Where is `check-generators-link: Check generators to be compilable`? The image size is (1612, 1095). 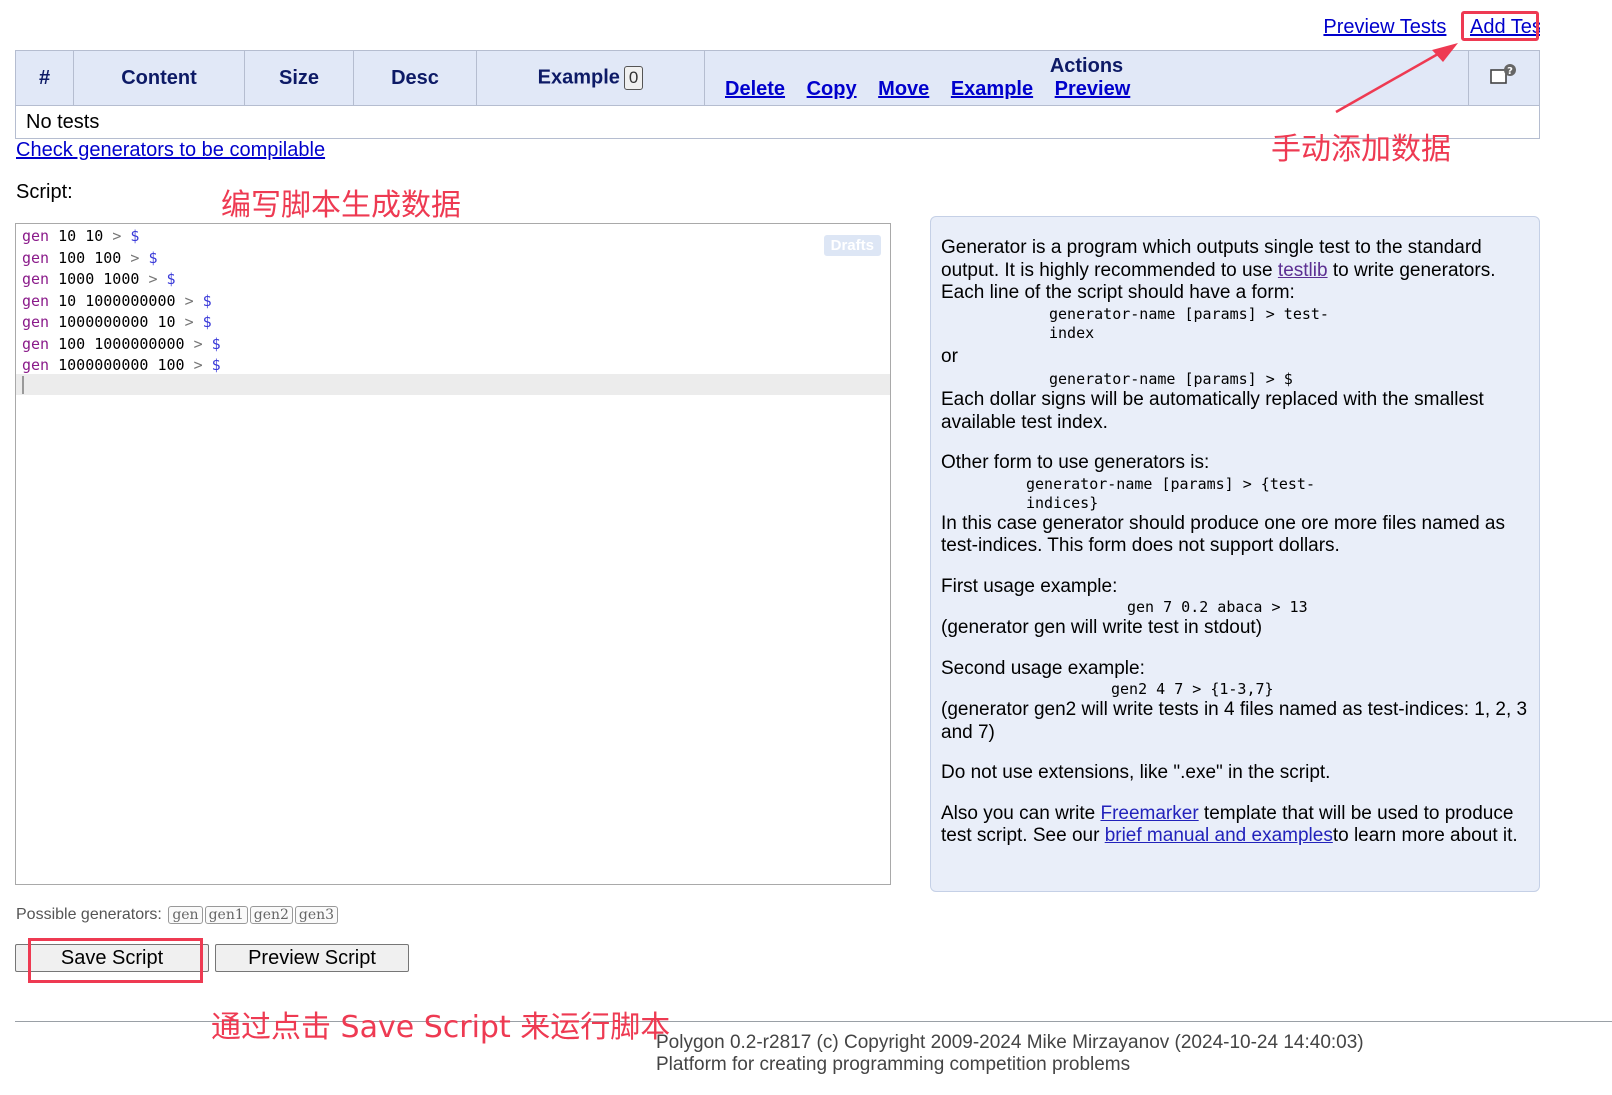
check-generators-link: Check generators to be compilable is located at coordinates (170, 150).